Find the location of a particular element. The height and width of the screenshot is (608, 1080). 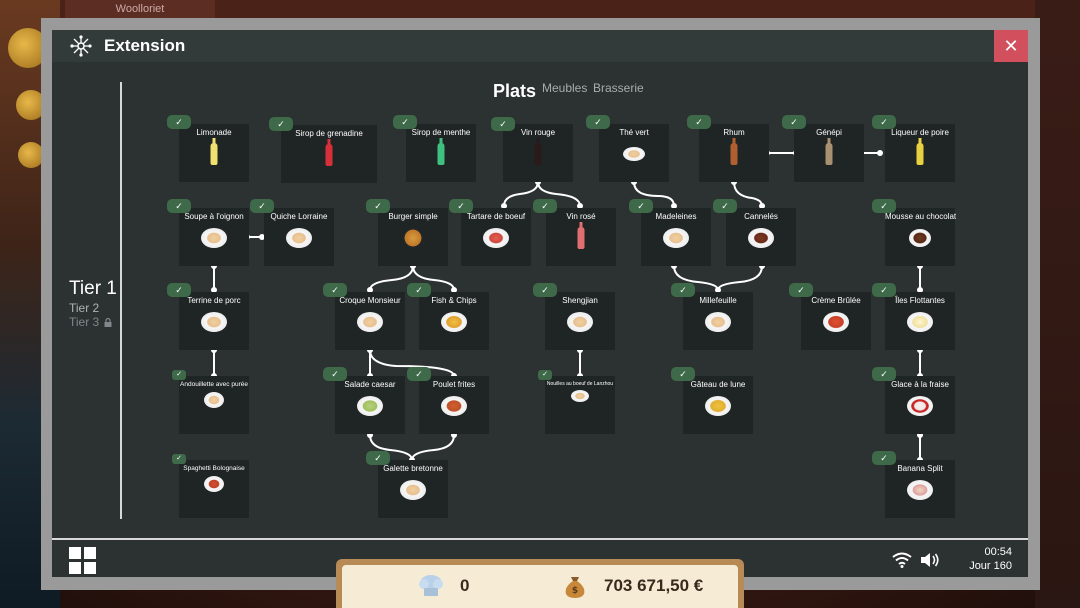

recipe-card-croque: Croque Monsieur is located at coordinates (370, 321).